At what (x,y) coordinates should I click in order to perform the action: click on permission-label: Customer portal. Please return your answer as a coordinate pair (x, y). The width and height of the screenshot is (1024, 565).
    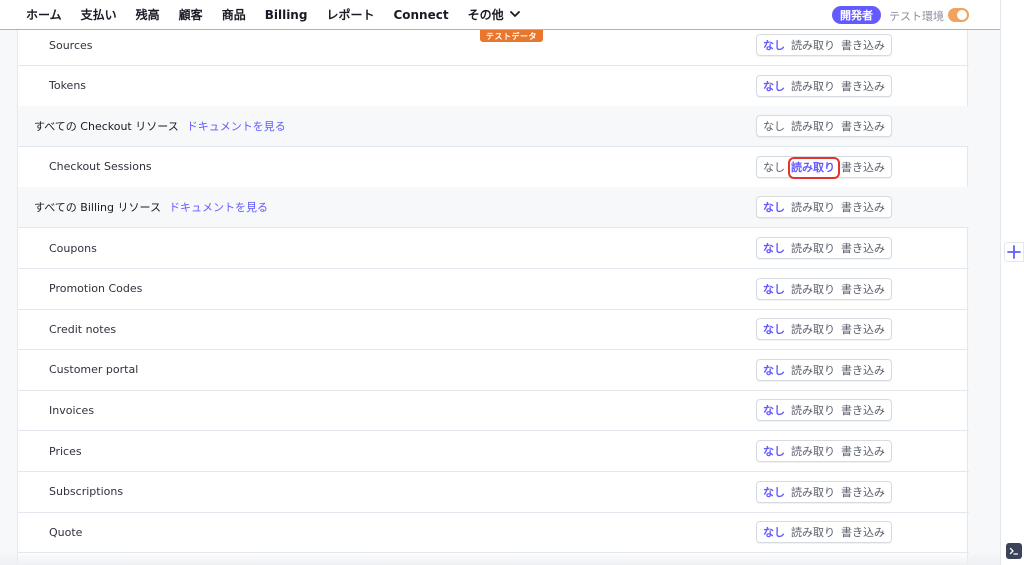
    Looking at the image, I should click on (93, 369).